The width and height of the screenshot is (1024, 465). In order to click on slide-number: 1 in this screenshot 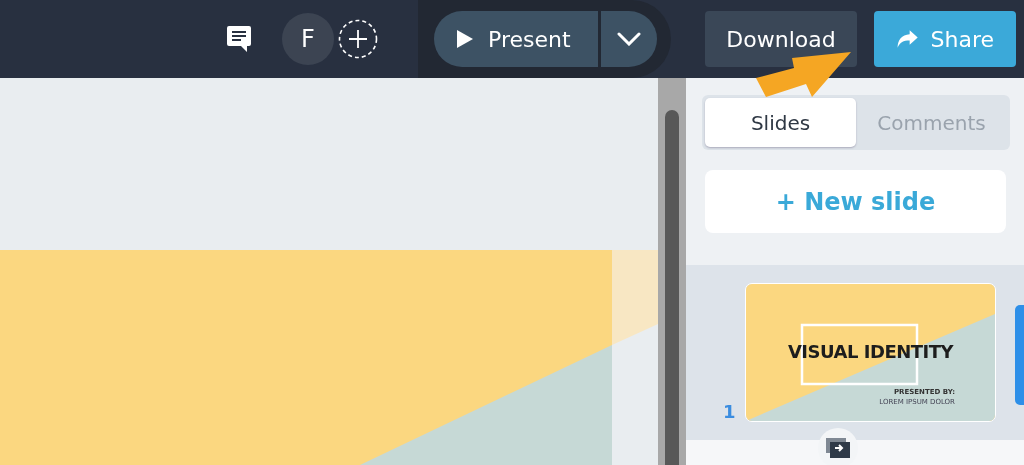, I will do `click(730, 411)`.